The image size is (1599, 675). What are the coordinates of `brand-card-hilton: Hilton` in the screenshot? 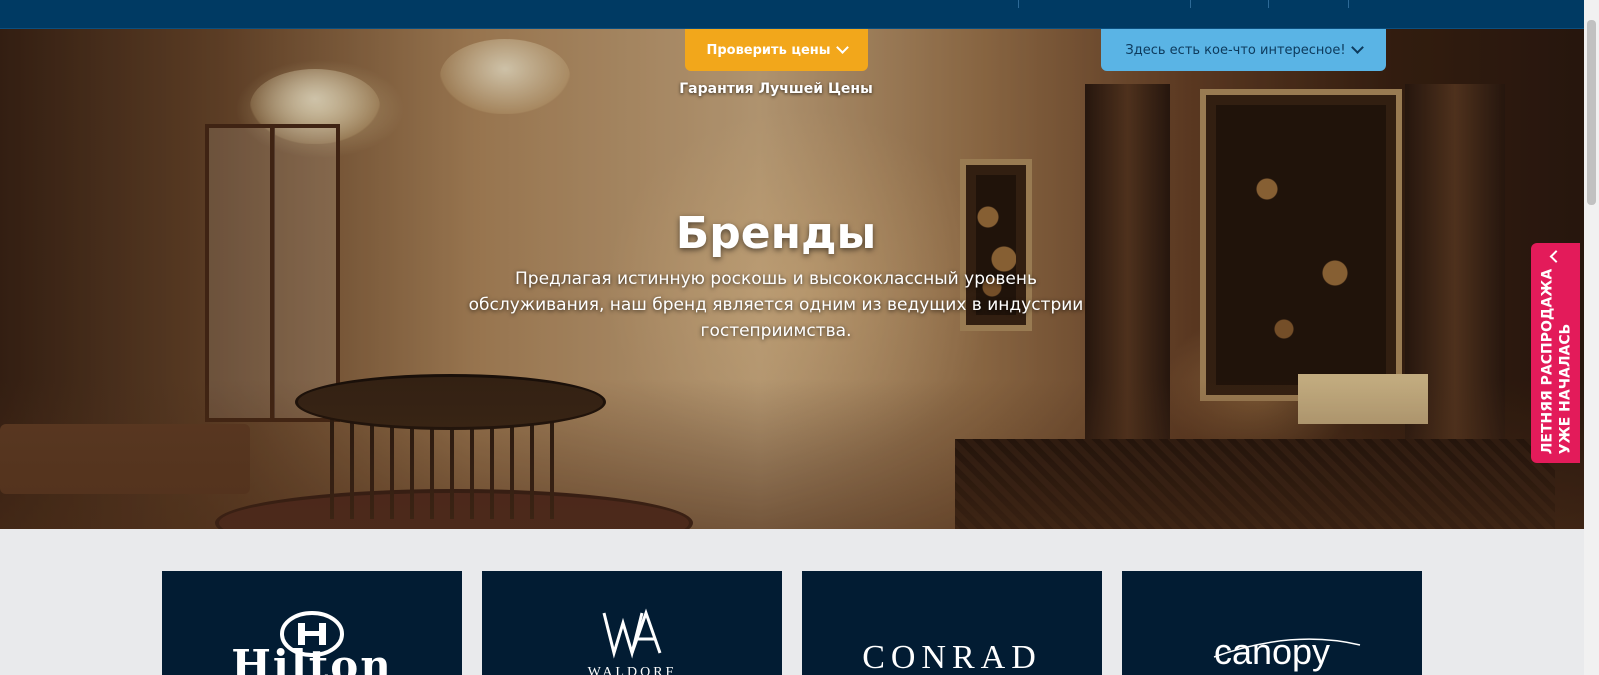 It's located at (312, 623).